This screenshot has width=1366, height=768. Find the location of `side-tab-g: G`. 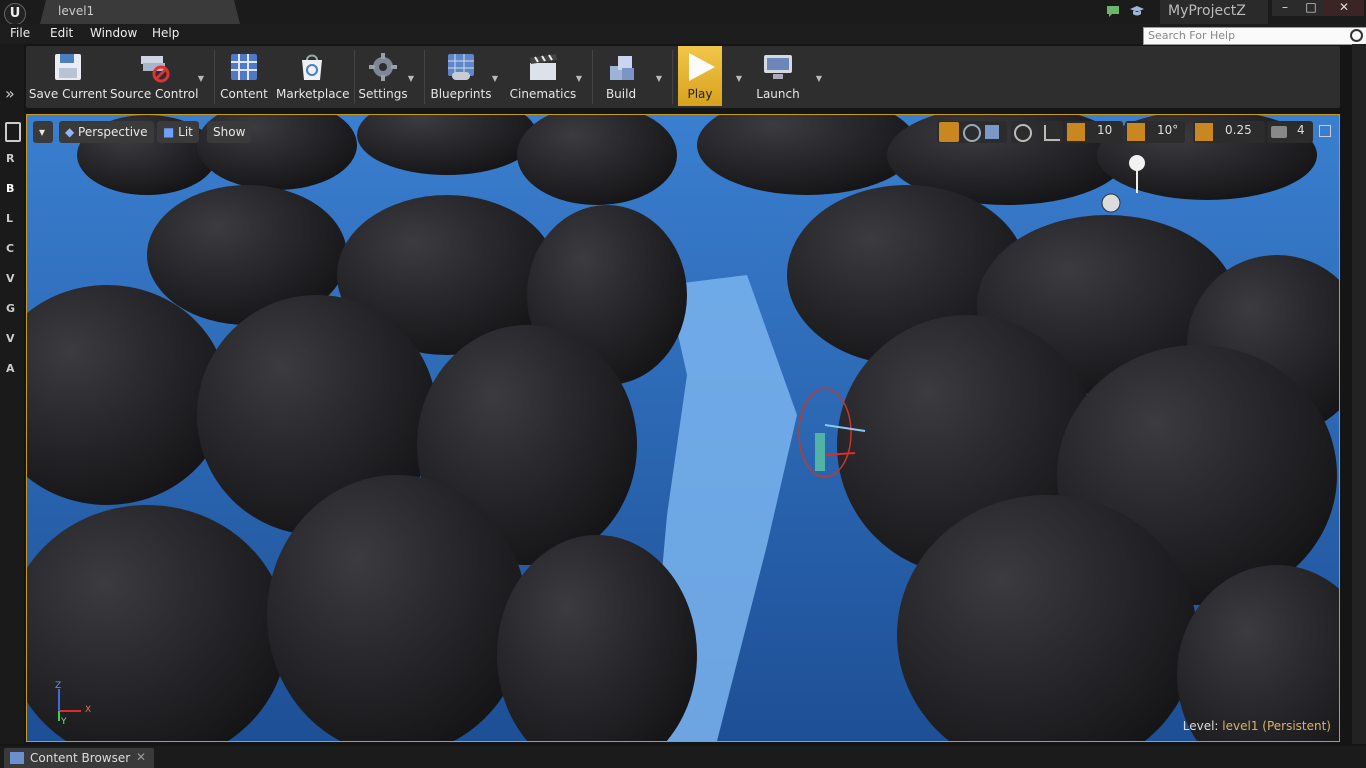

side-tab-g: G is located at coordinates (13, 308).